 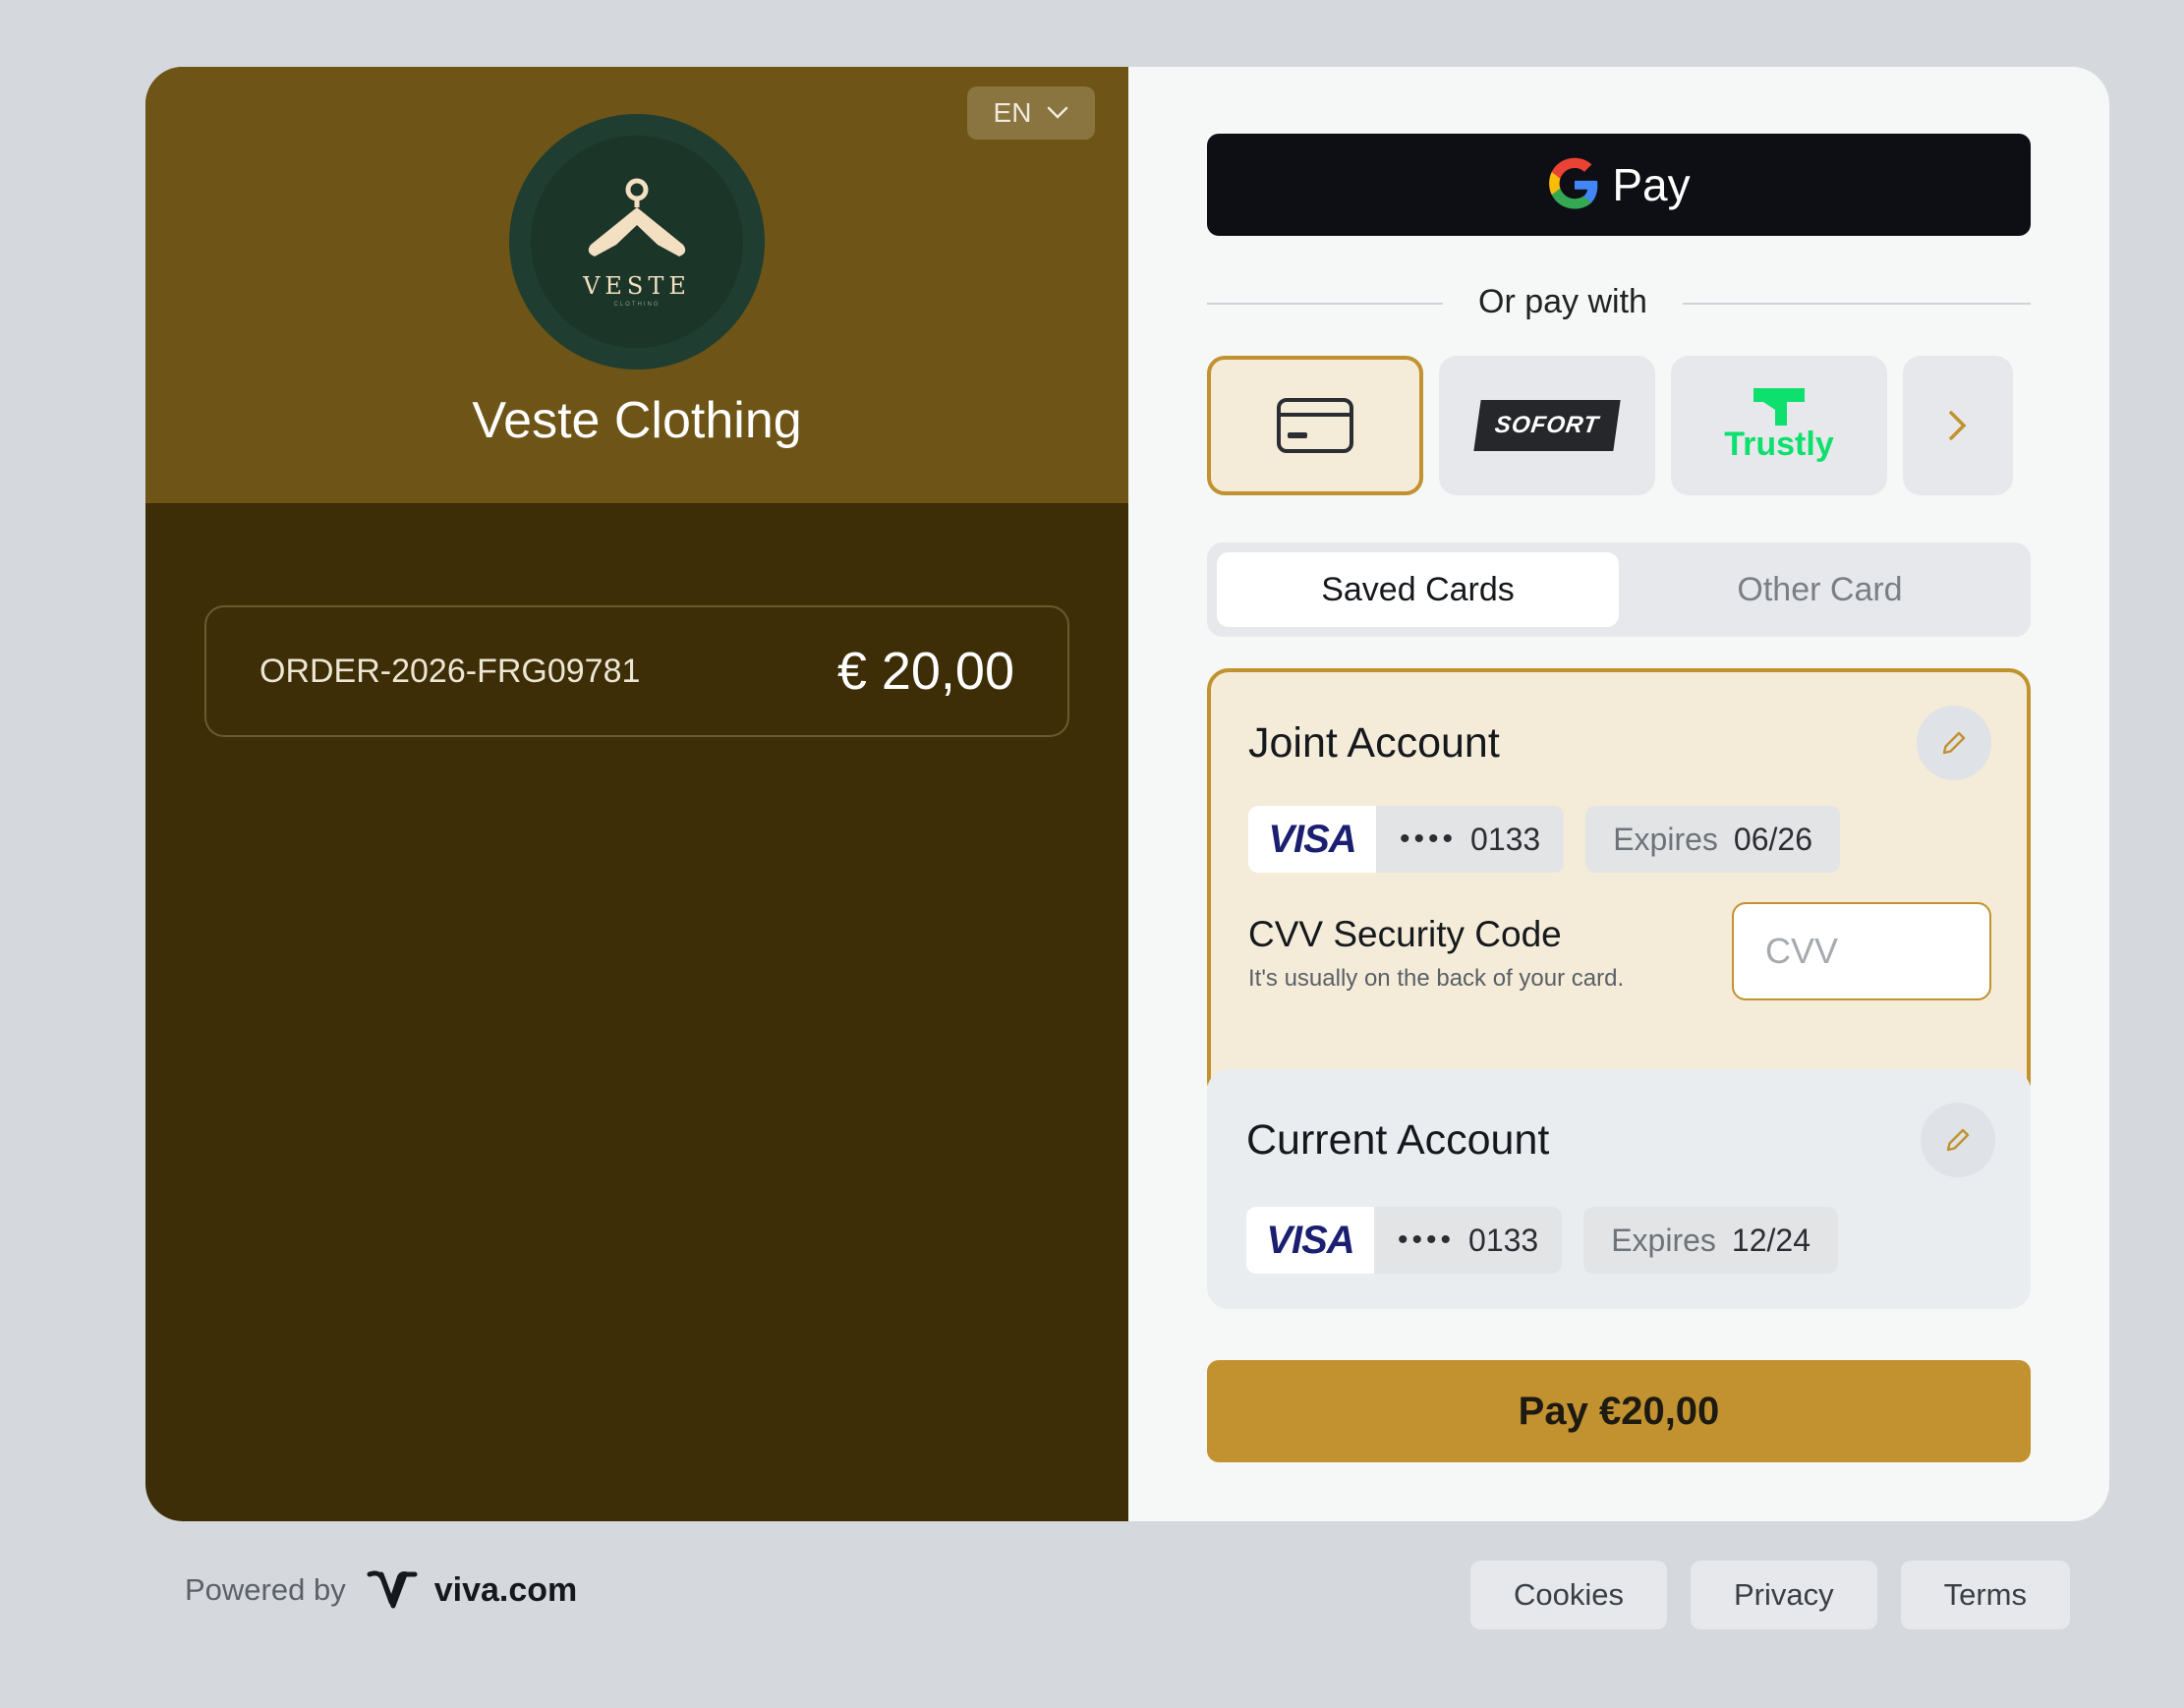 I want to click on credit-card-icon, so click(x=1315, y=425).